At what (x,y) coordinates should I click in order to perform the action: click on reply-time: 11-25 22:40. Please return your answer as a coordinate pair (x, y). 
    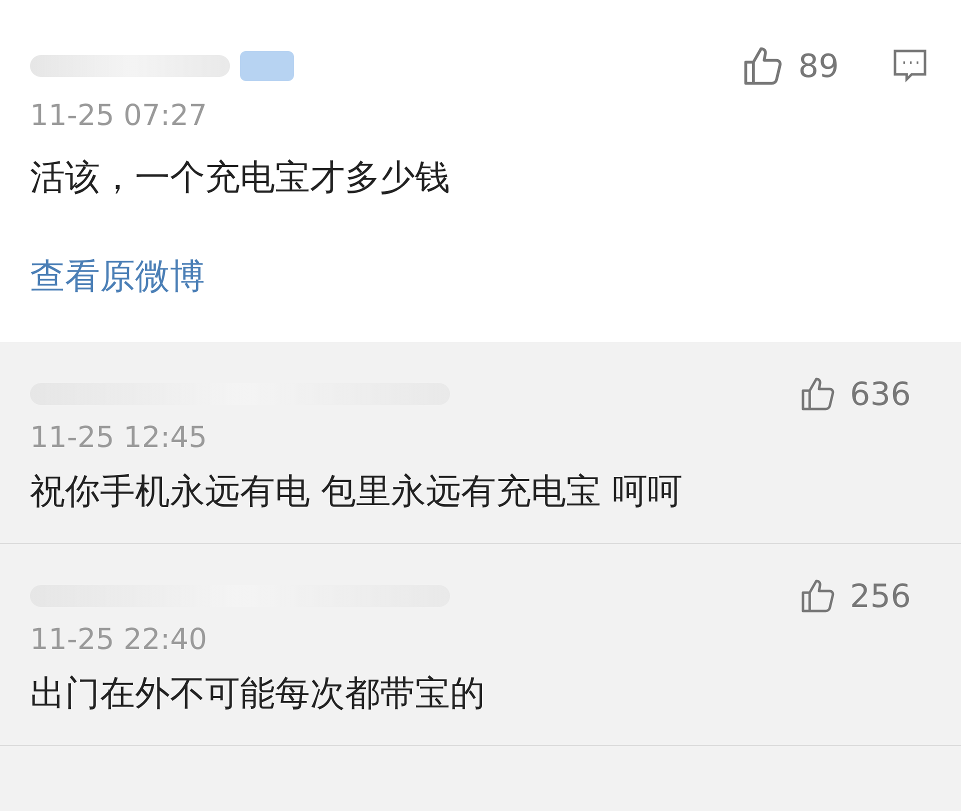
    Looking at the image, I should click on (119, 639).